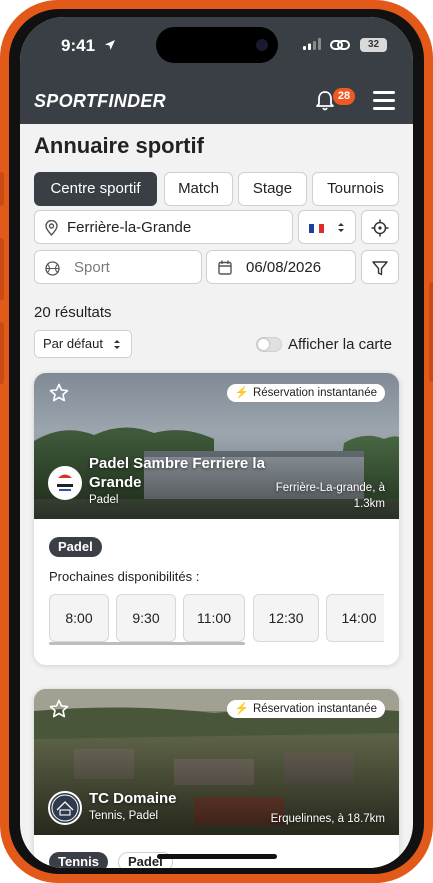 The width and height of the screenshot is (433, 883). What do you see at coordinates (92, 267) in the screenshot?
I see `sport-placeholder: Sport` at bounding box center [92, 267].